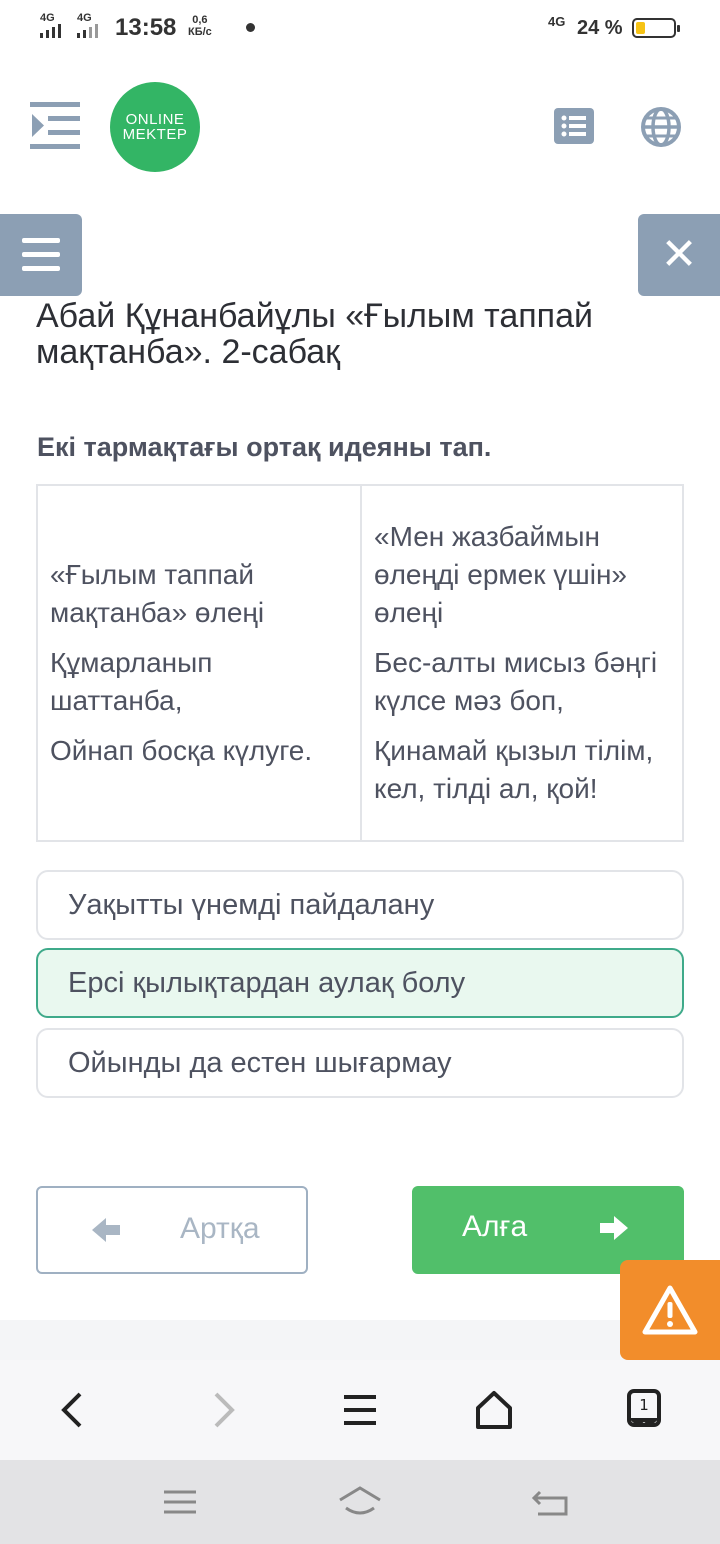  Describe the element at coordinates (84, 18) in the screenshot. I see `signal-label-2: 4G` at that location.